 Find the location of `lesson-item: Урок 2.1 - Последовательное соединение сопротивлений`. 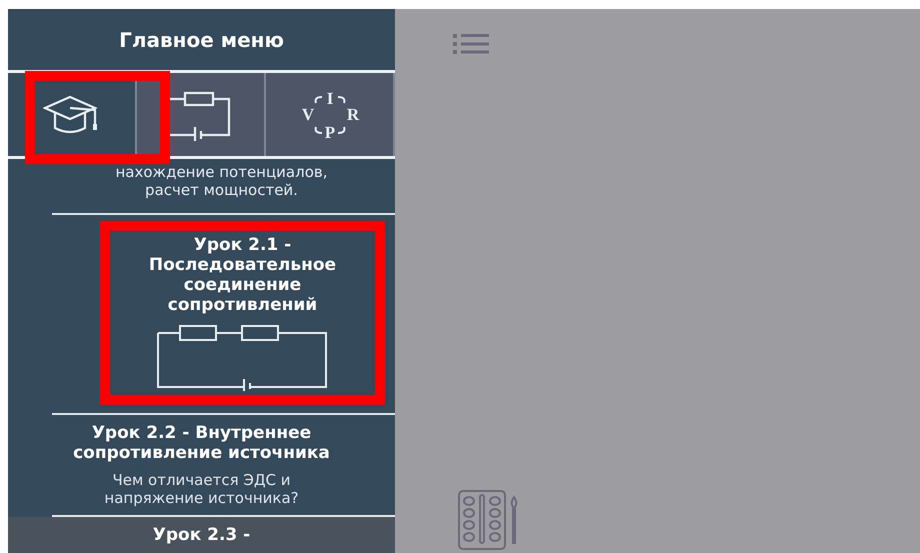

lesson-item: Урок 2.1 - Последовательное соединение сопротивлений is located at coordinates (242, 313).